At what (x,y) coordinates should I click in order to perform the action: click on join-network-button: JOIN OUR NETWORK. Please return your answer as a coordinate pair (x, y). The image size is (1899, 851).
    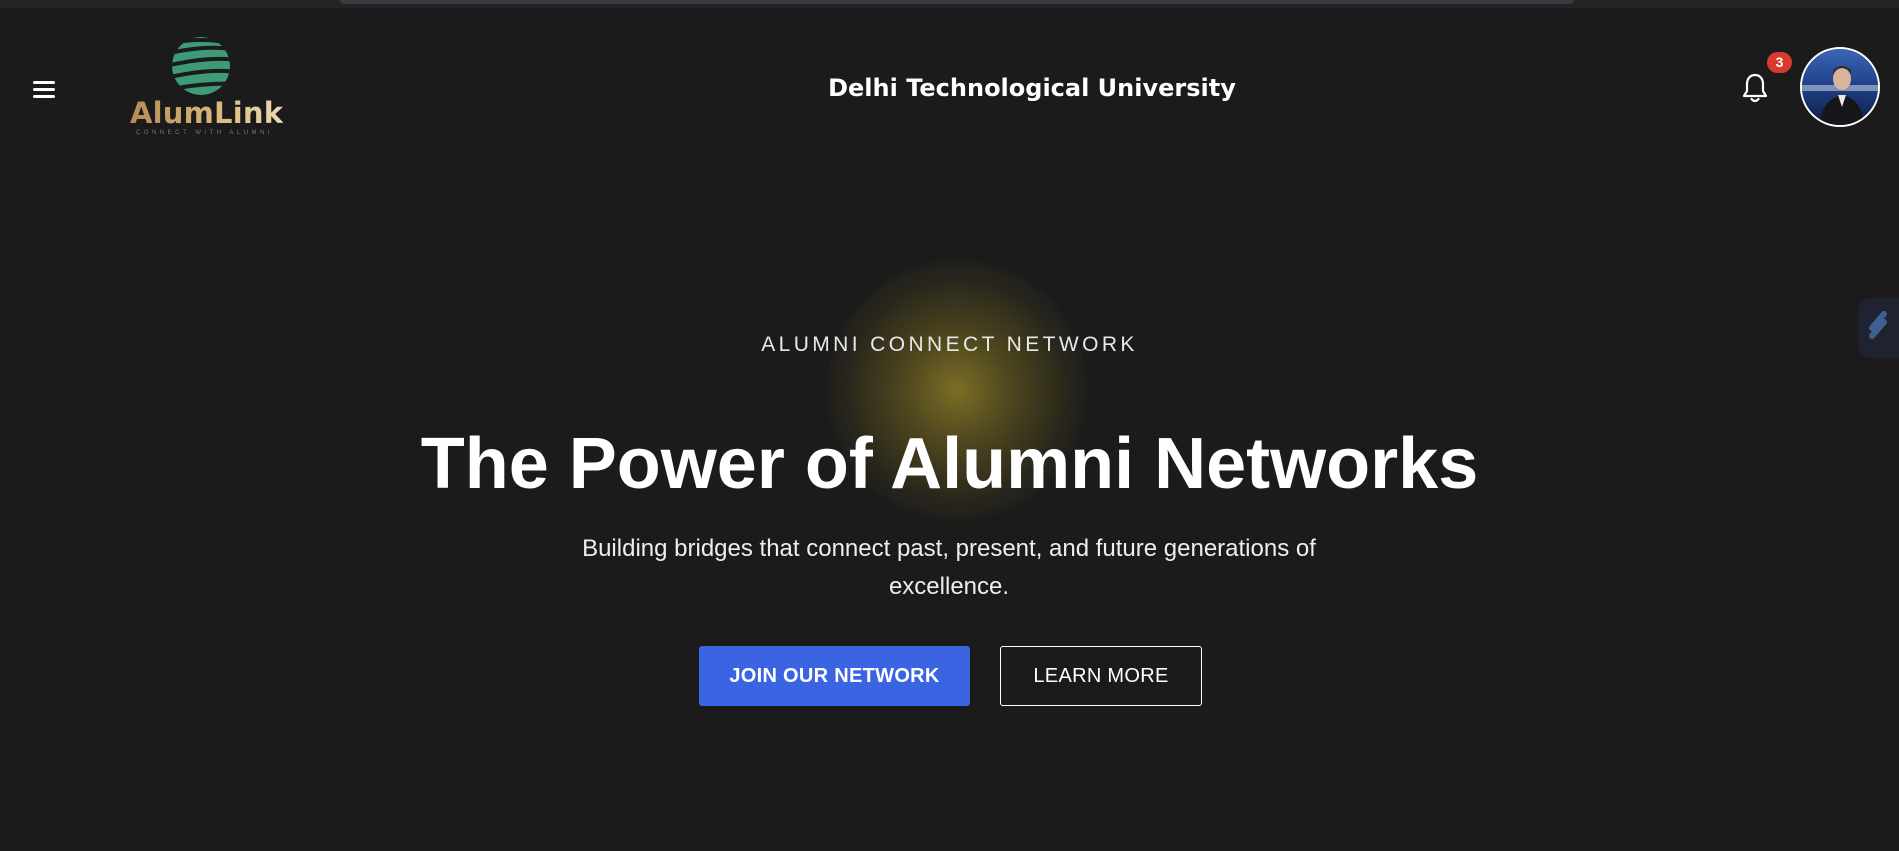
    Looking at the image, I should click on (834, 676).